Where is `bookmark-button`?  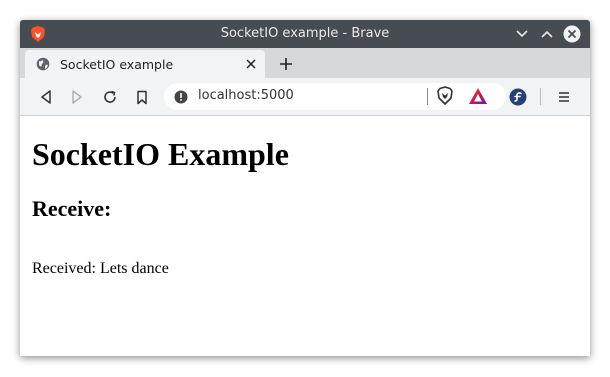
bookmark-button is located at coordinates (142, 97).